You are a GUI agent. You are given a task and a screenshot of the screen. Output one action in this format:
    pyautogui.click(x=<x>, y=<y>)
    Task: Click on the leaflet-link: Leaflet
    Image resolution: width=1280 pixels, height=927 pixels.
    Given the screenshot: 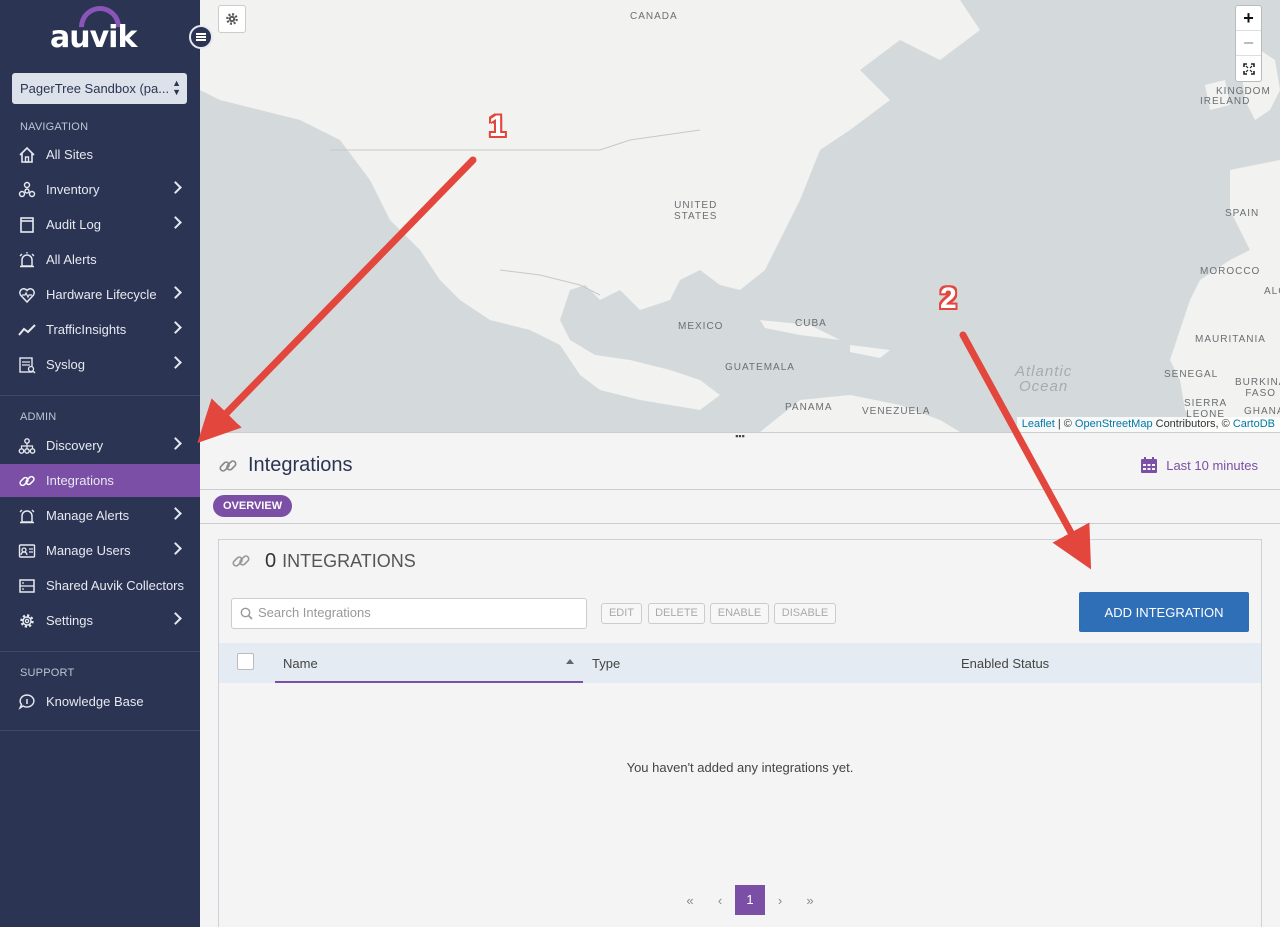 What is the action you would take?
    pyautogui.click(x=1038, y=424)
    